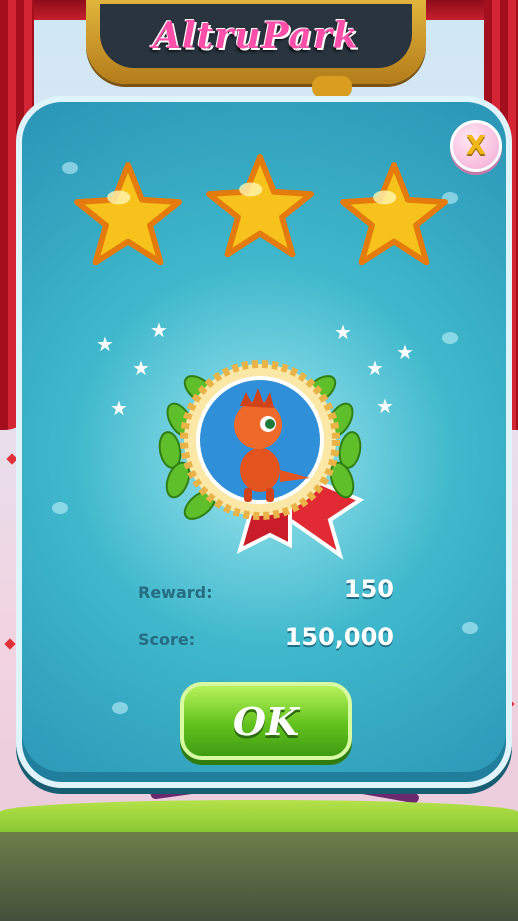  I want to click on score-value: 150,000, so click(339, 637).